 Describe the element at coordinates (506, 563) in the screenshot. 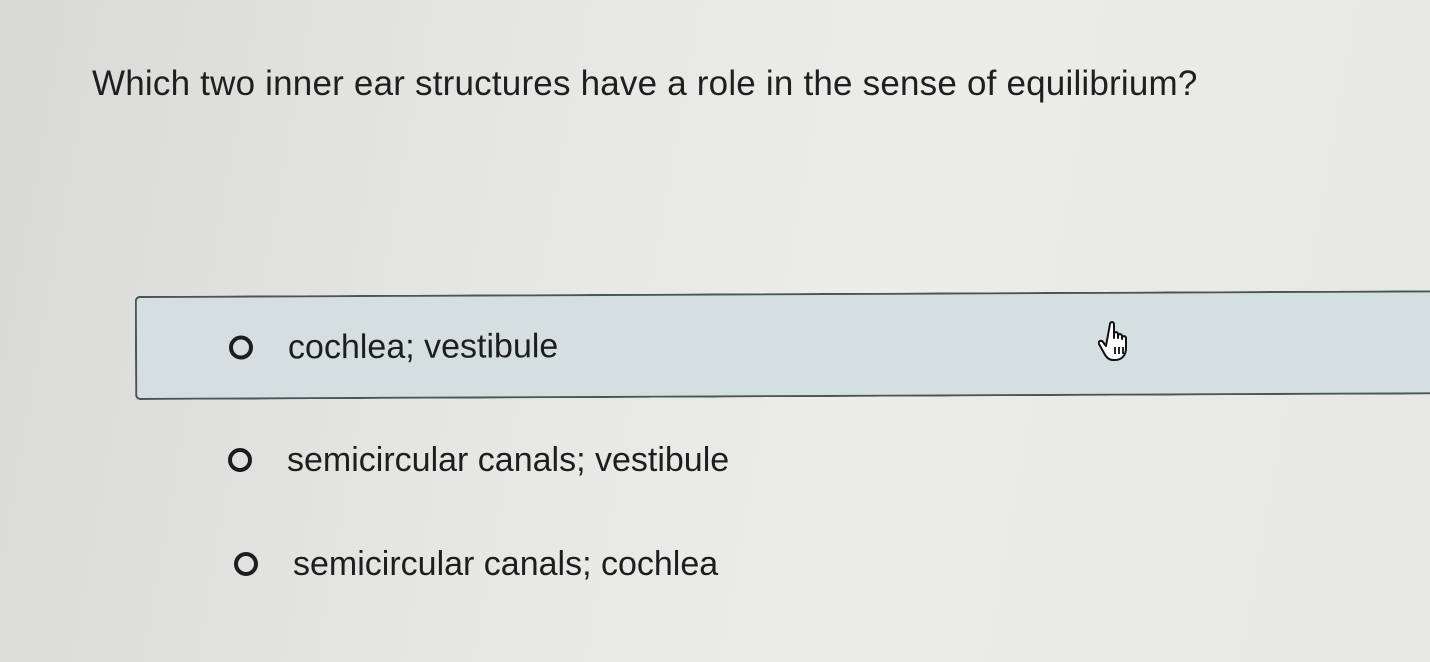

I see `option-label: semicircular canals; cochlea` at that location.